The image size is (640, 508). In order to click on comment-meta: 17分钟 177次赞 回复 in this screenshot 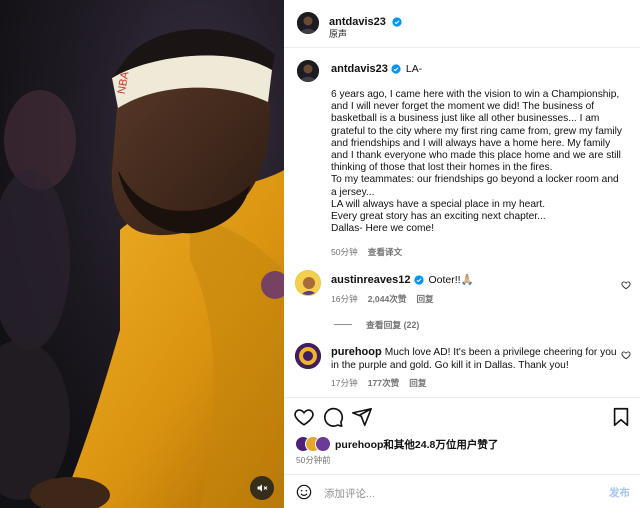, I will do `click(378, 383)`.